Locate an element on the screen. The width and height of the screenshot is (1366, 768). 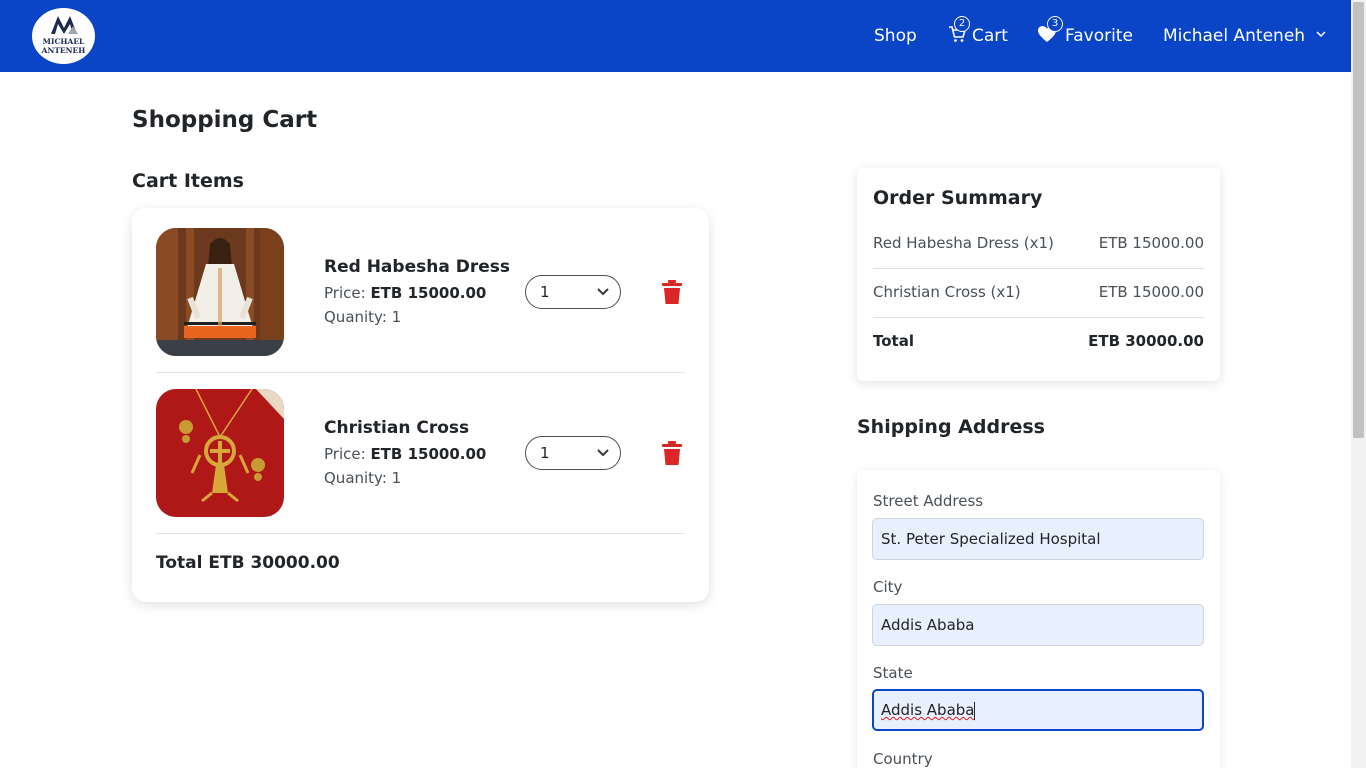
logo-text-line1: MICHAEL is located at coordinates (63, 41).